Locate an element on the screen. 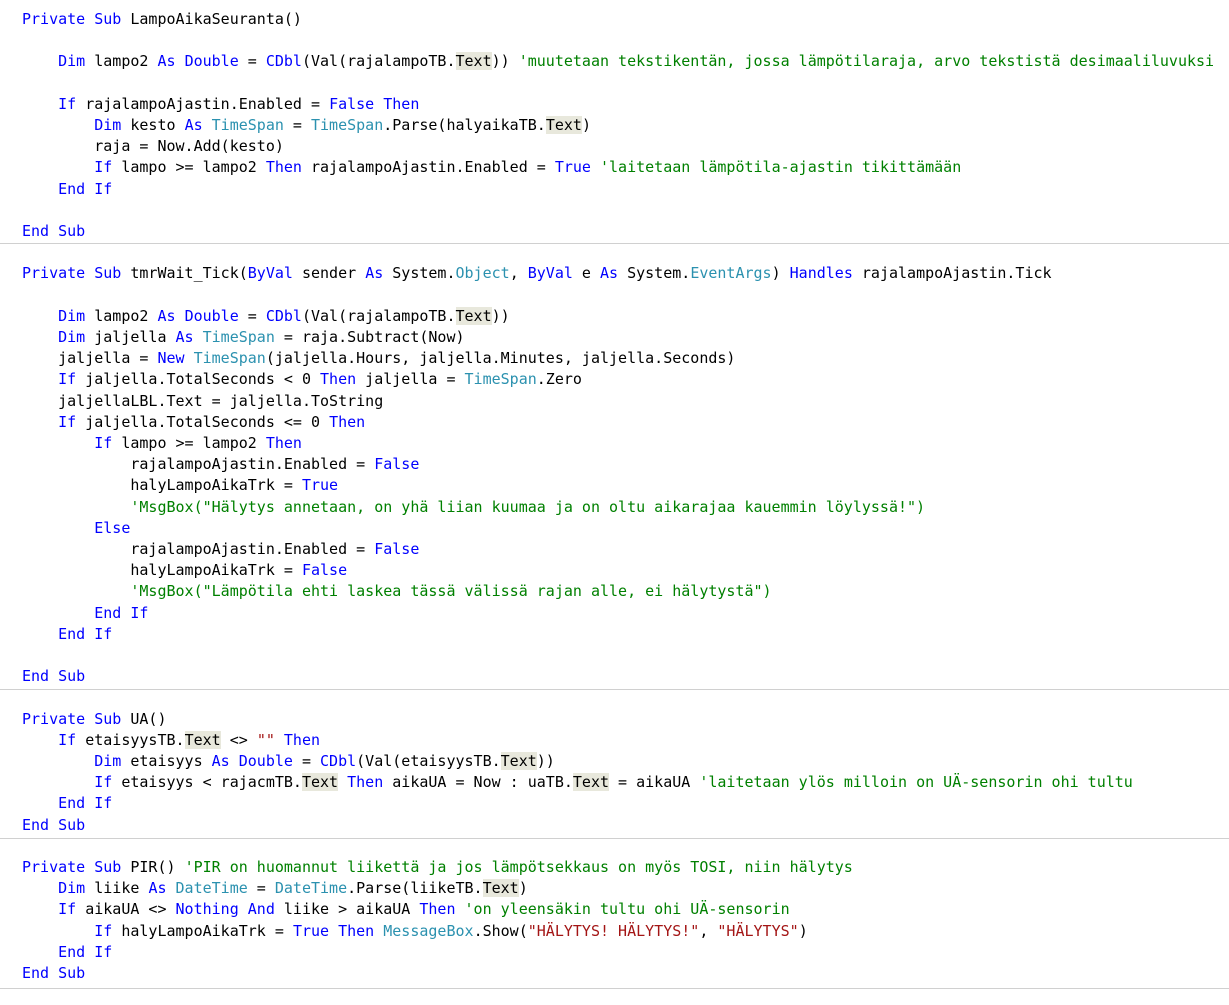  code-token: .Parse(liikeTB. is located at coordinates (415, 888).